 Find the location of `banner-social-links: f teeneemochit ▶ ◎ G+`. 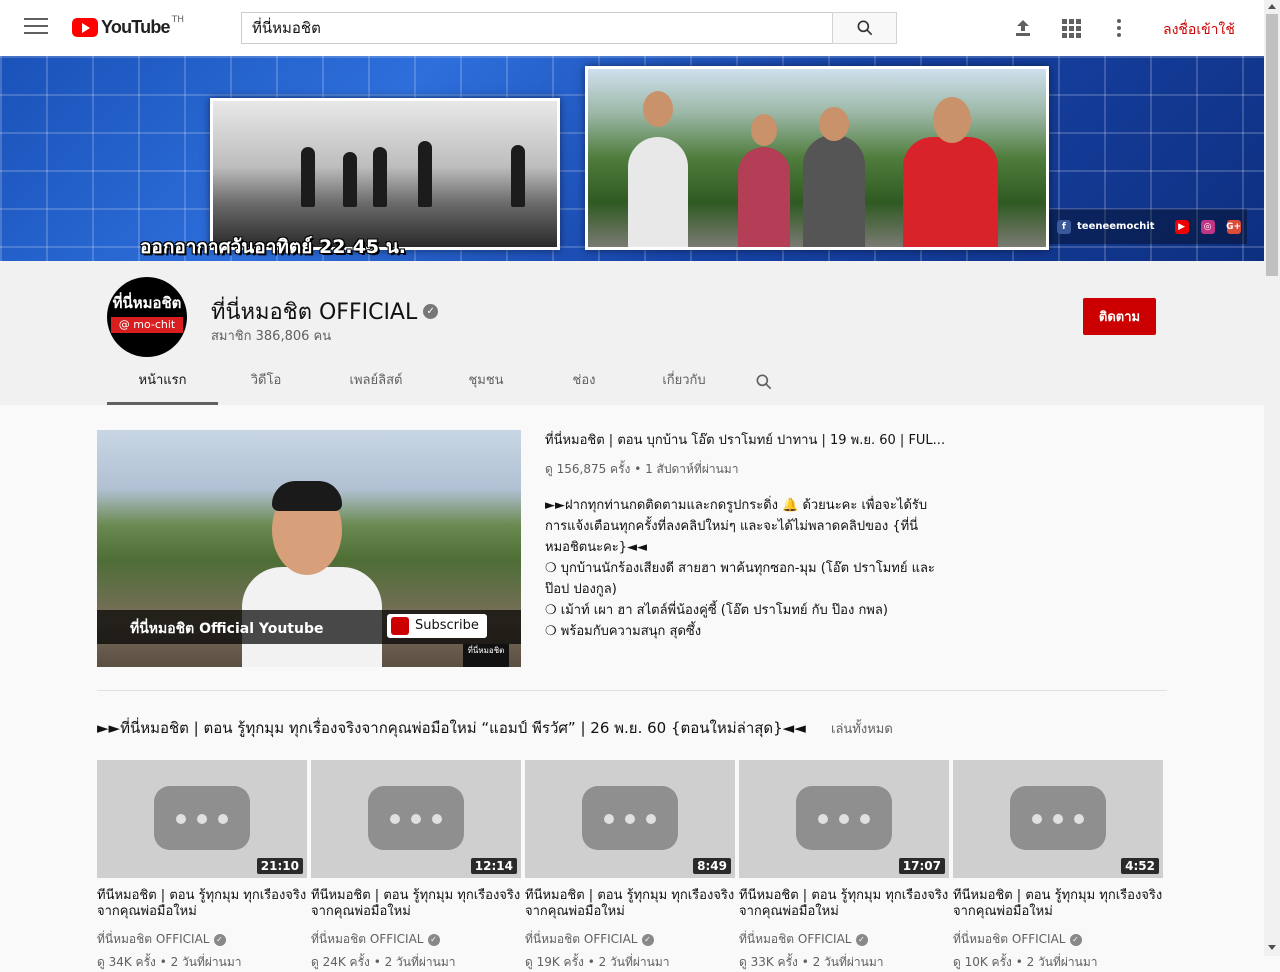

banner-social-links: f teeneemochit ▶ ◎ G+ is located at coordinates (1148, 226).